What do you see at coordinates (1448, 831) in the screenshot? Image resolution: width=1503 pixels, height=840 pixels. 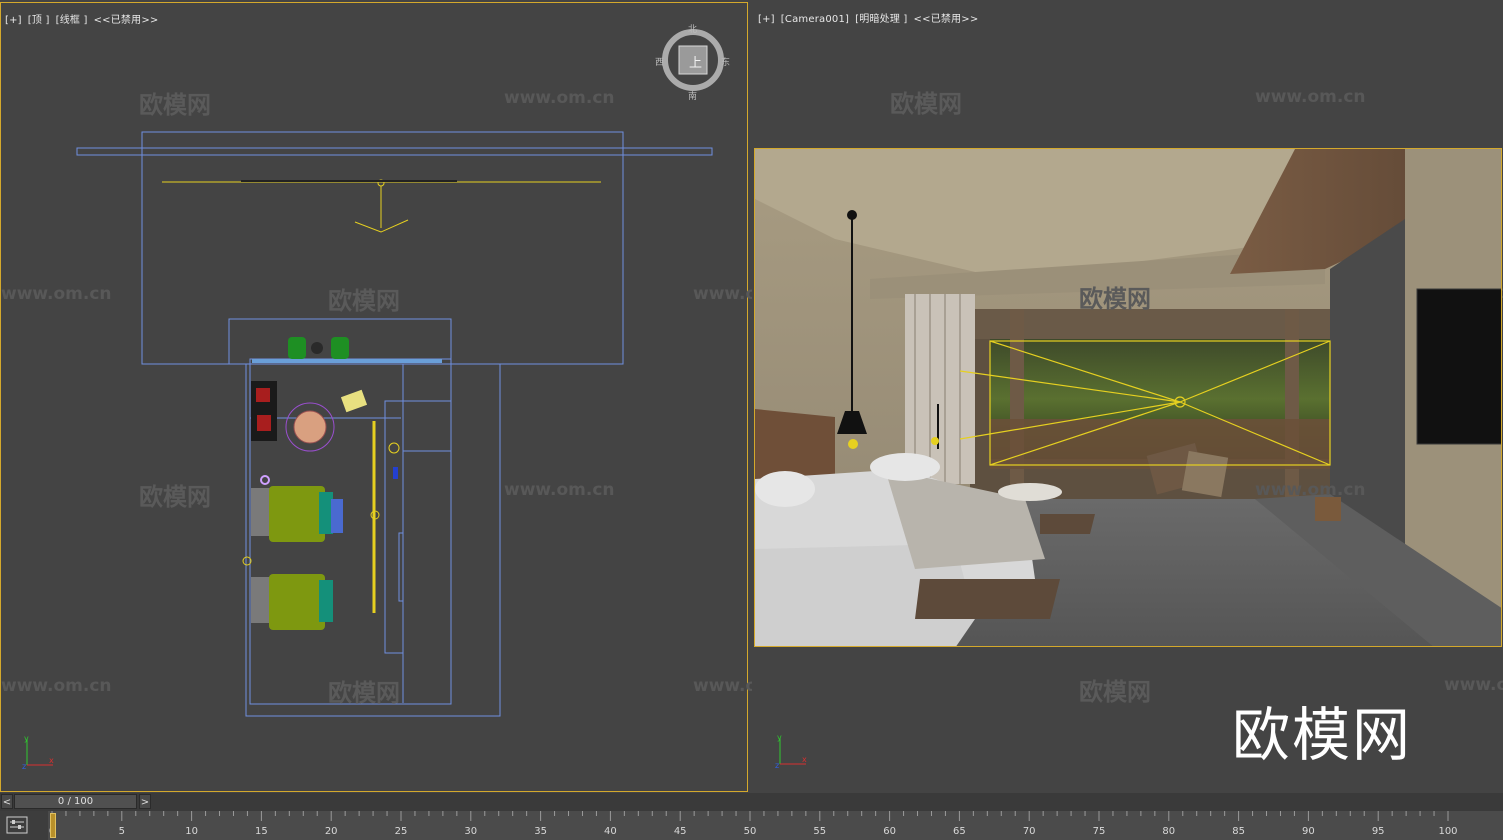 I see `frame-tick-label: 100` at bounding box center [1448, 831].